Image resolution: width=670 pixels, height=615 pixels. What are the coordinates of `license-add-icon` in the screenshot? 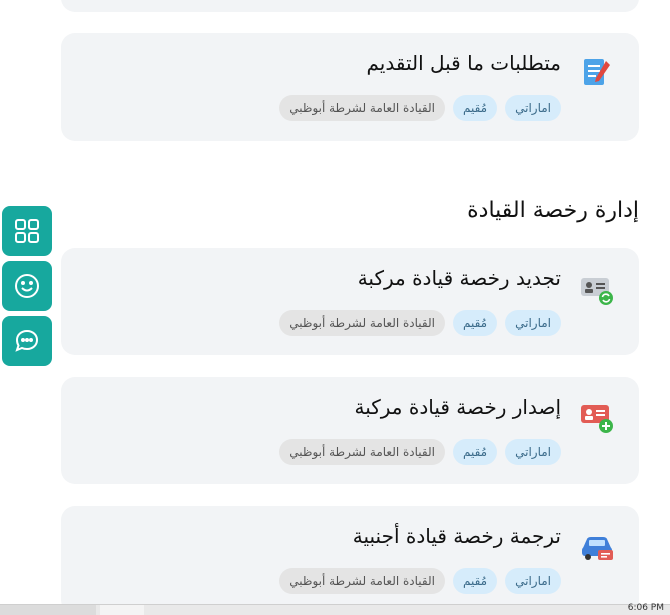 It's located at (597, 417).